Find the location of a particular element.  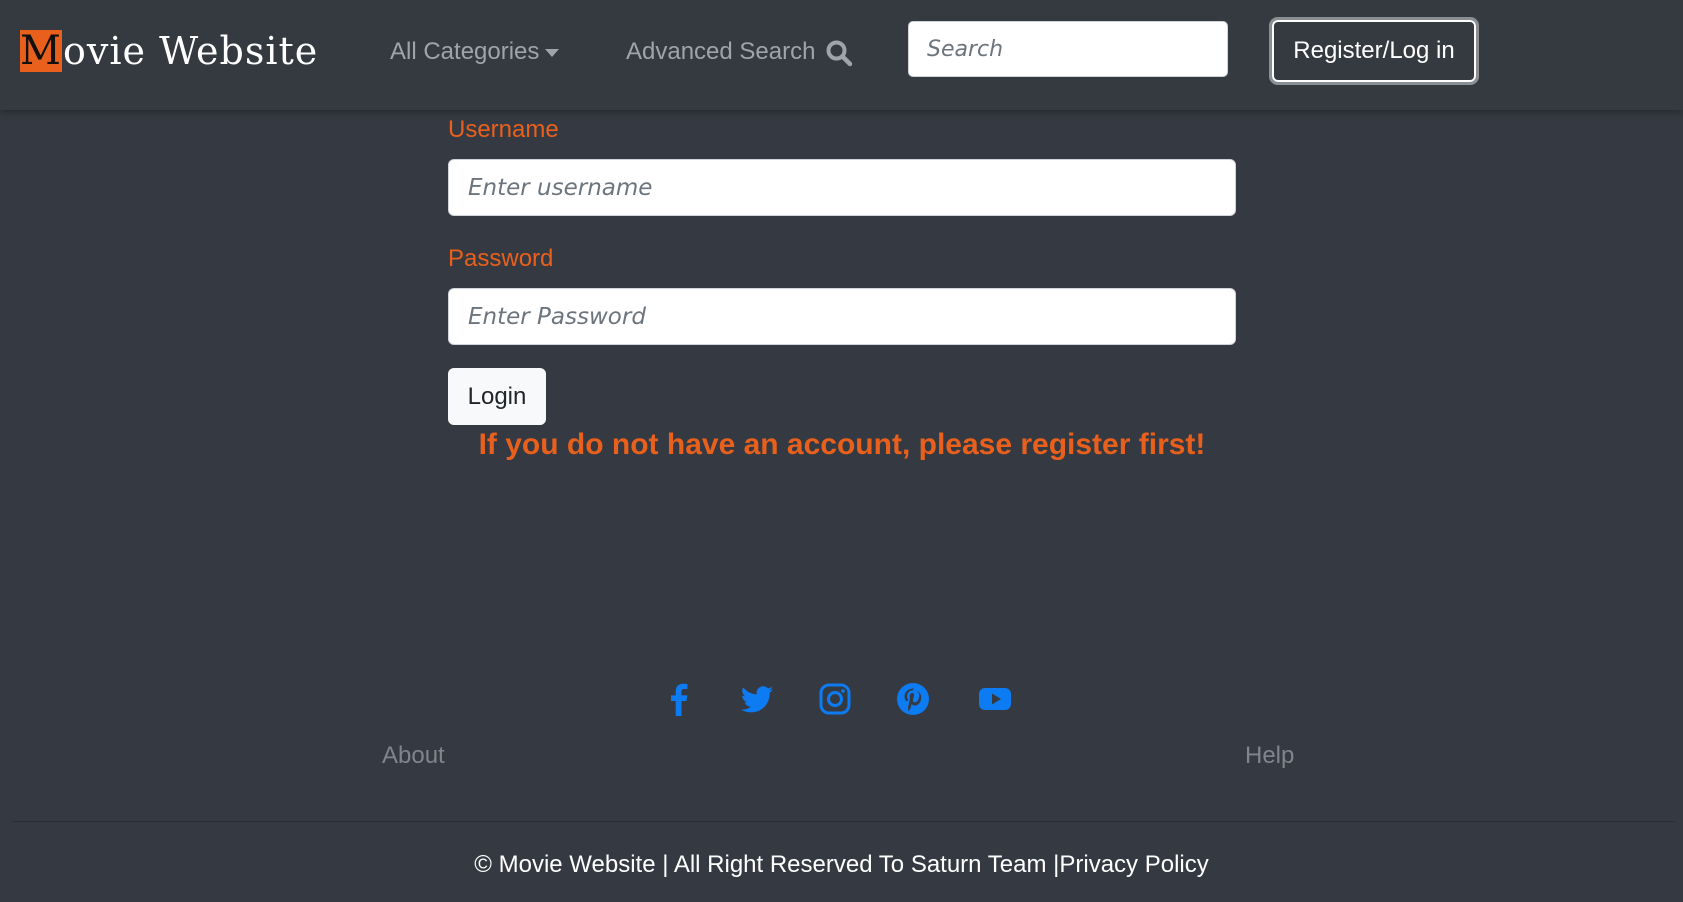

advanced-search-label: Advanced Search is located at coordinates (721, 51).